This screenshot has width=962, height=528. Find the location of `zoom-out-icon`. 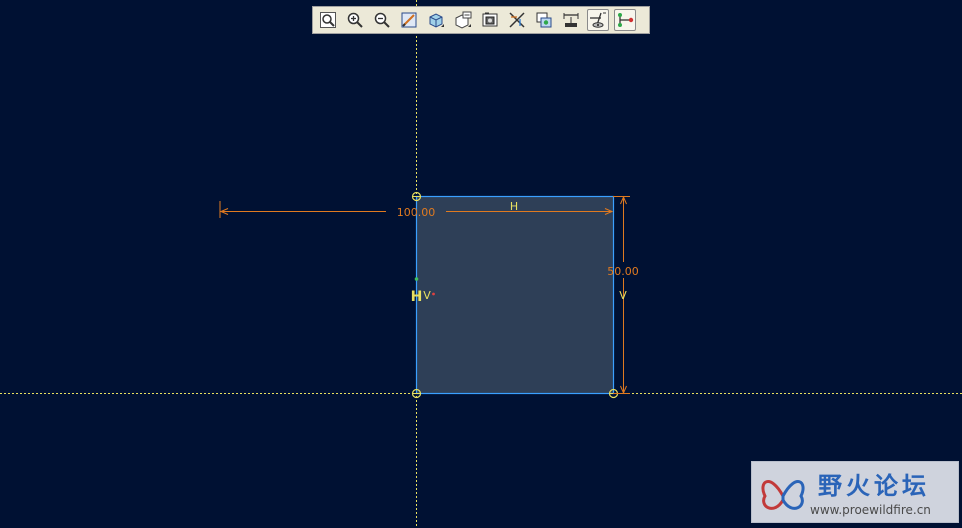

zoom-out-icon is located at coordinates (382, 20).